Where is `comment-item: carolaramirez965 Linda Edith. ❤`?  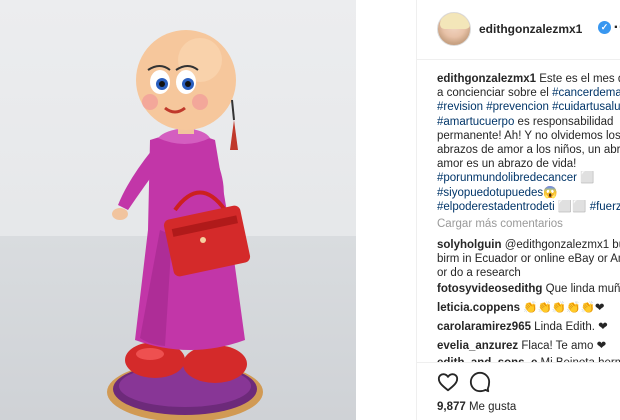
comment-item: carolaramirez965 Linda Edith. ❤ is located at coordinates (528, 327).